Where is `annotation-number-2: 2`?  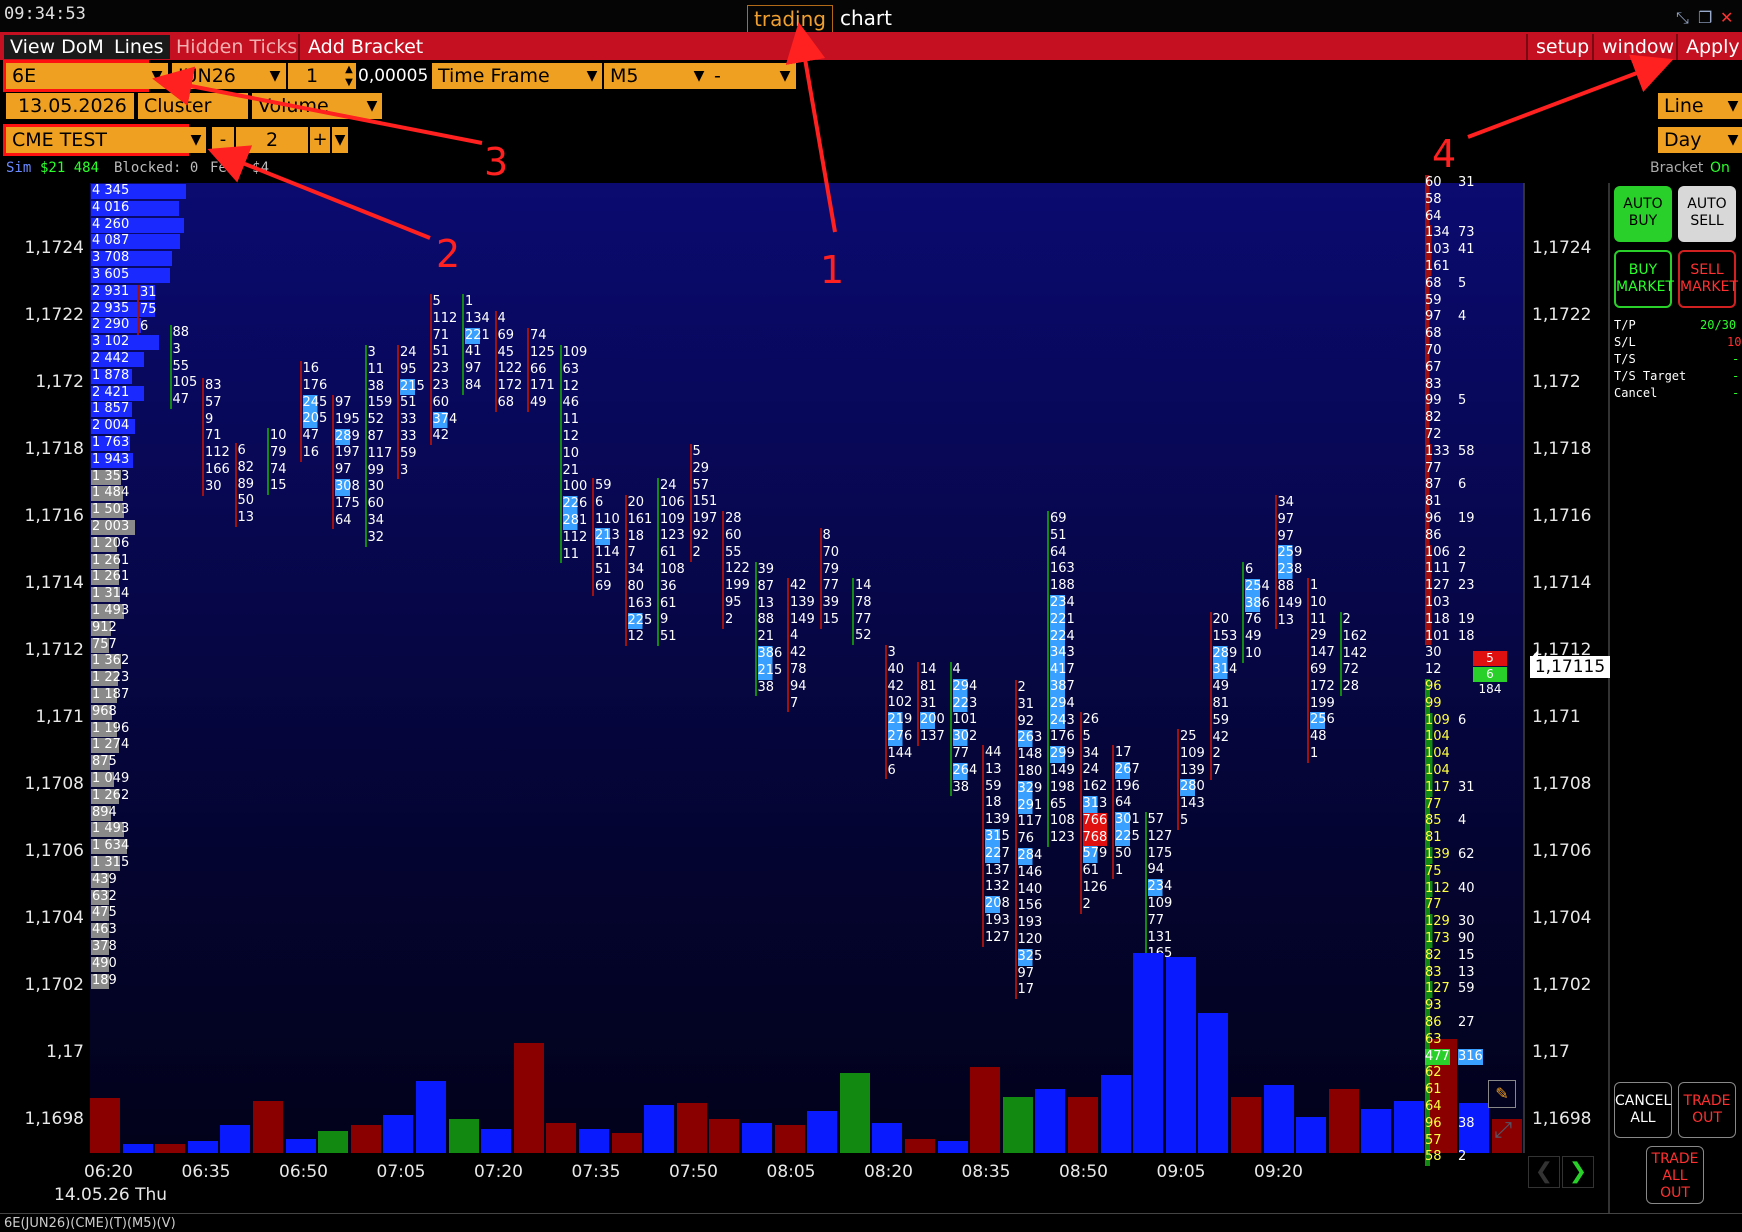 annotation-number-2: 2 is located at coordinates (448, 254).